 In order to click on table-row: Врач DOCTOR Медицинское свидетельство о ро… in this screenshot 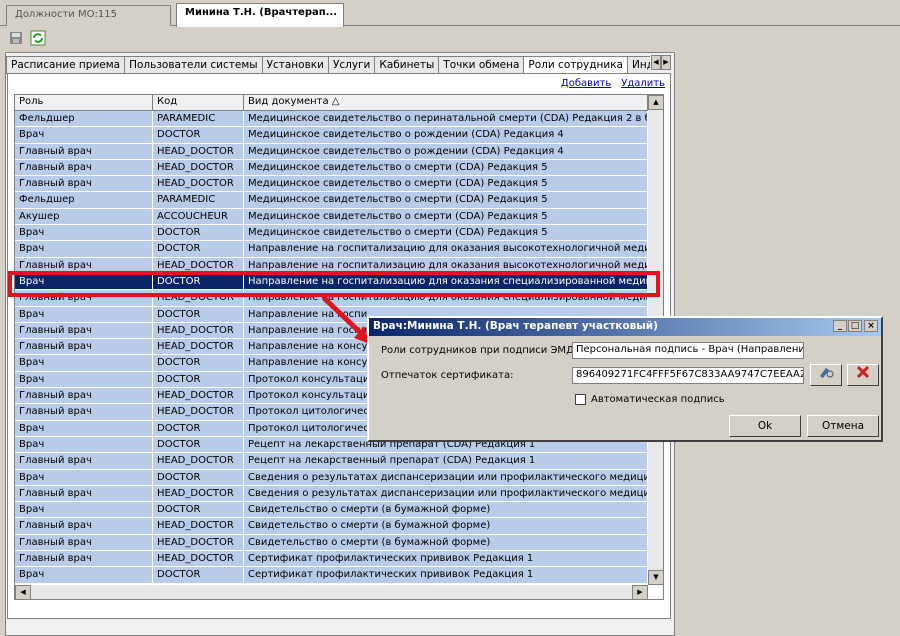, I will do `click(331, 135)`.